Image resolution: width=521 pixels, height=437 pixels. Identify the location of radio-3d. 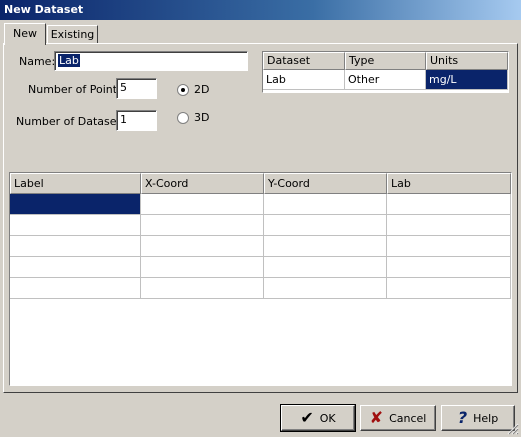
(183, 118).